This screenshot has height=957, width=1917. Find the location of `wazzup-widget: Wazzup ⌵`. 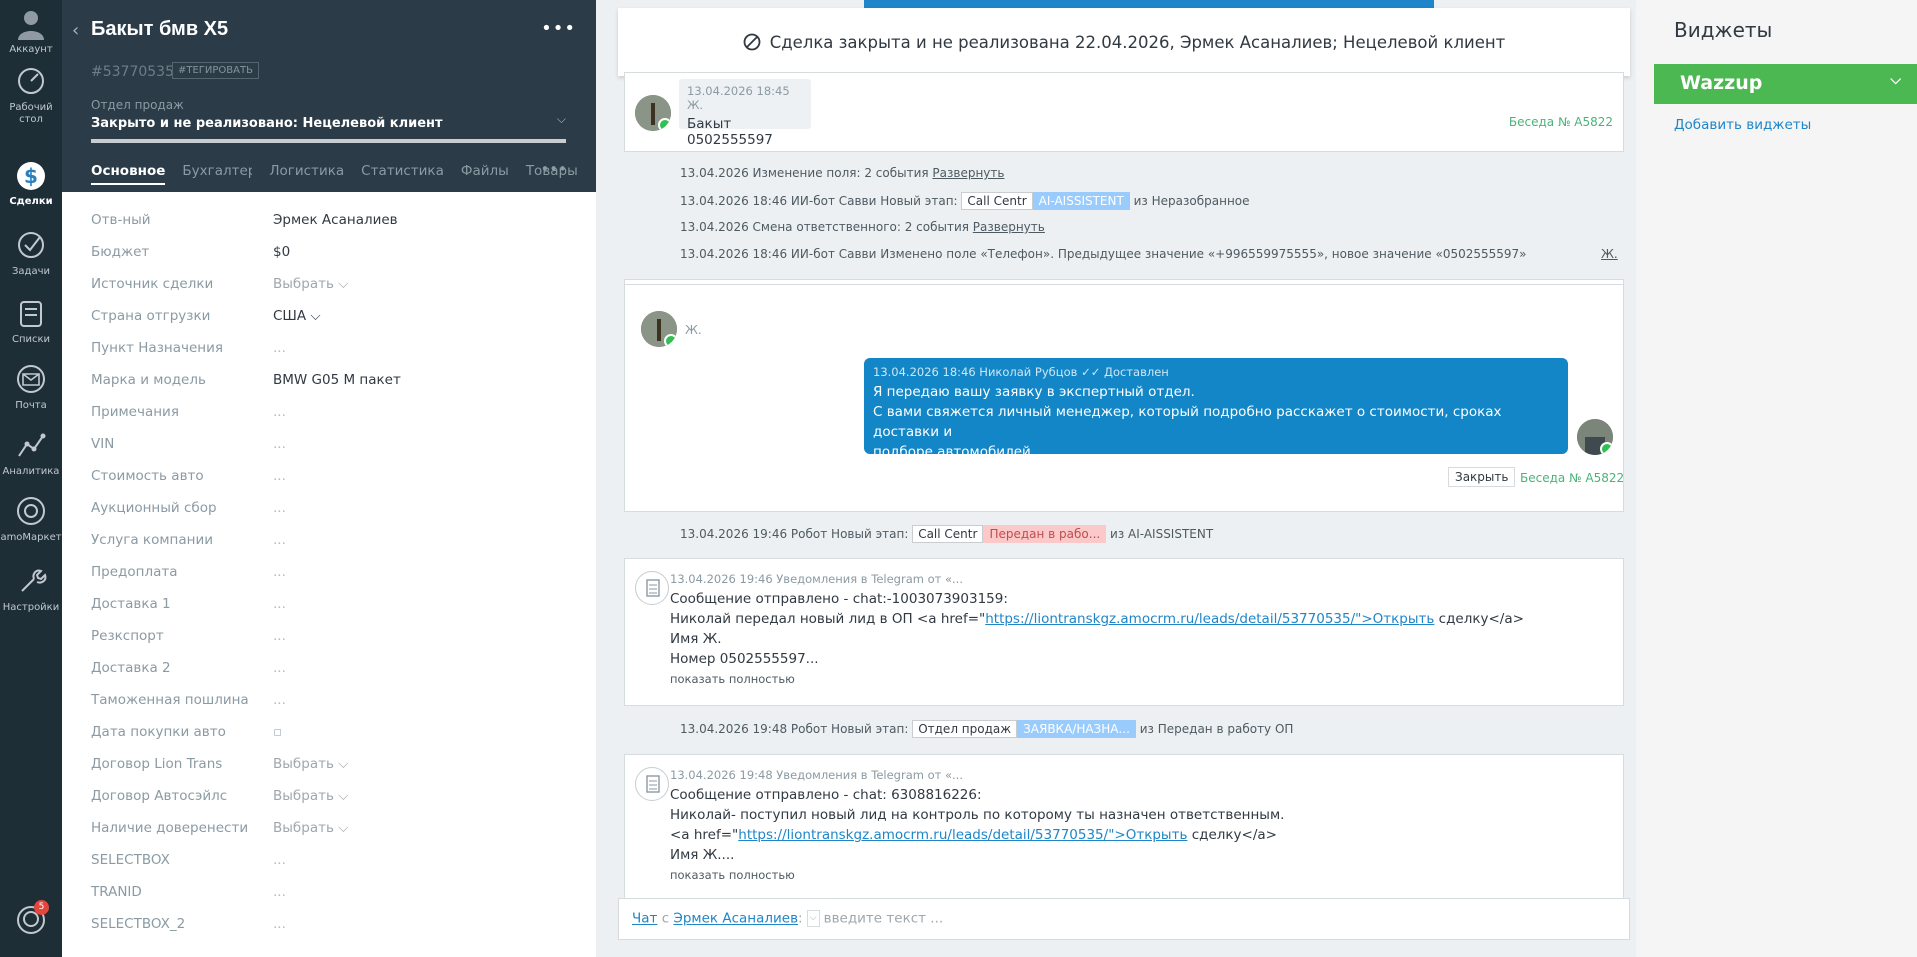

wazzup-widget: Wazzup ⌵ is located at coordinates (1785, 84).